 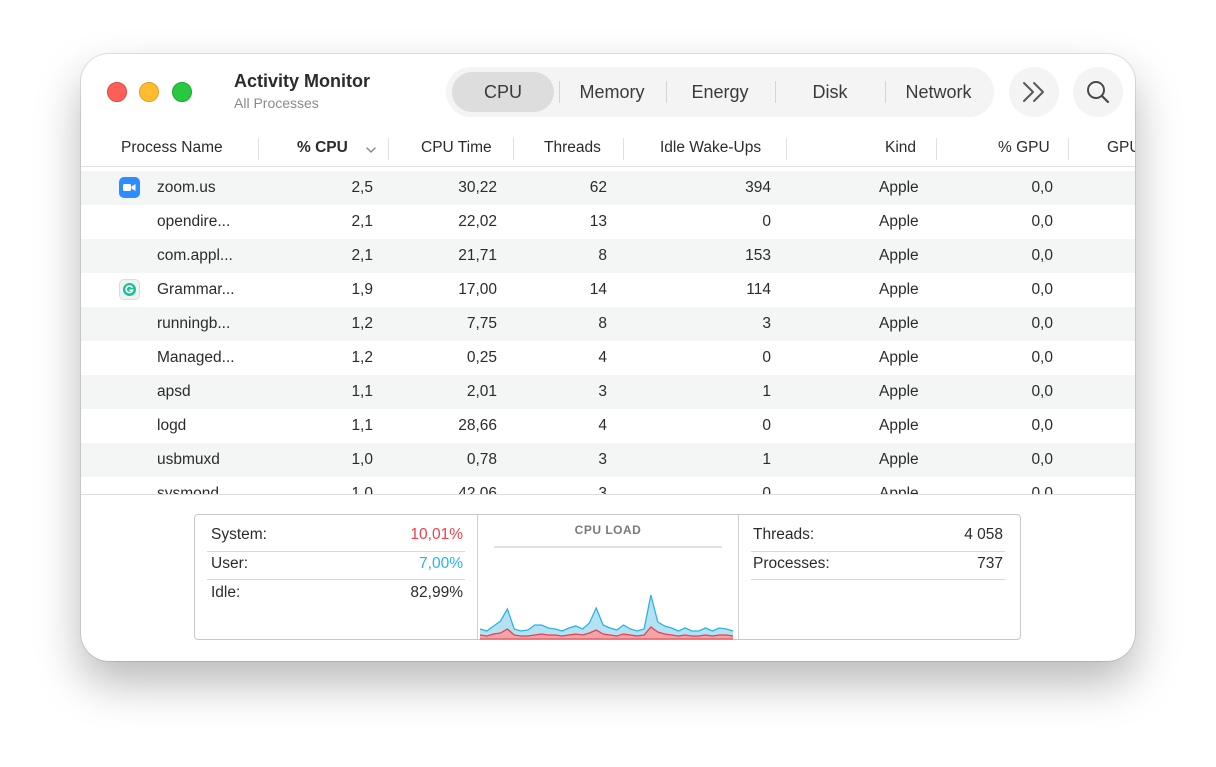 What do you see at coordinates (362, 391) in the screenshot?
I see `cpu-percent: 1,1` at bounding box center [362, 391].